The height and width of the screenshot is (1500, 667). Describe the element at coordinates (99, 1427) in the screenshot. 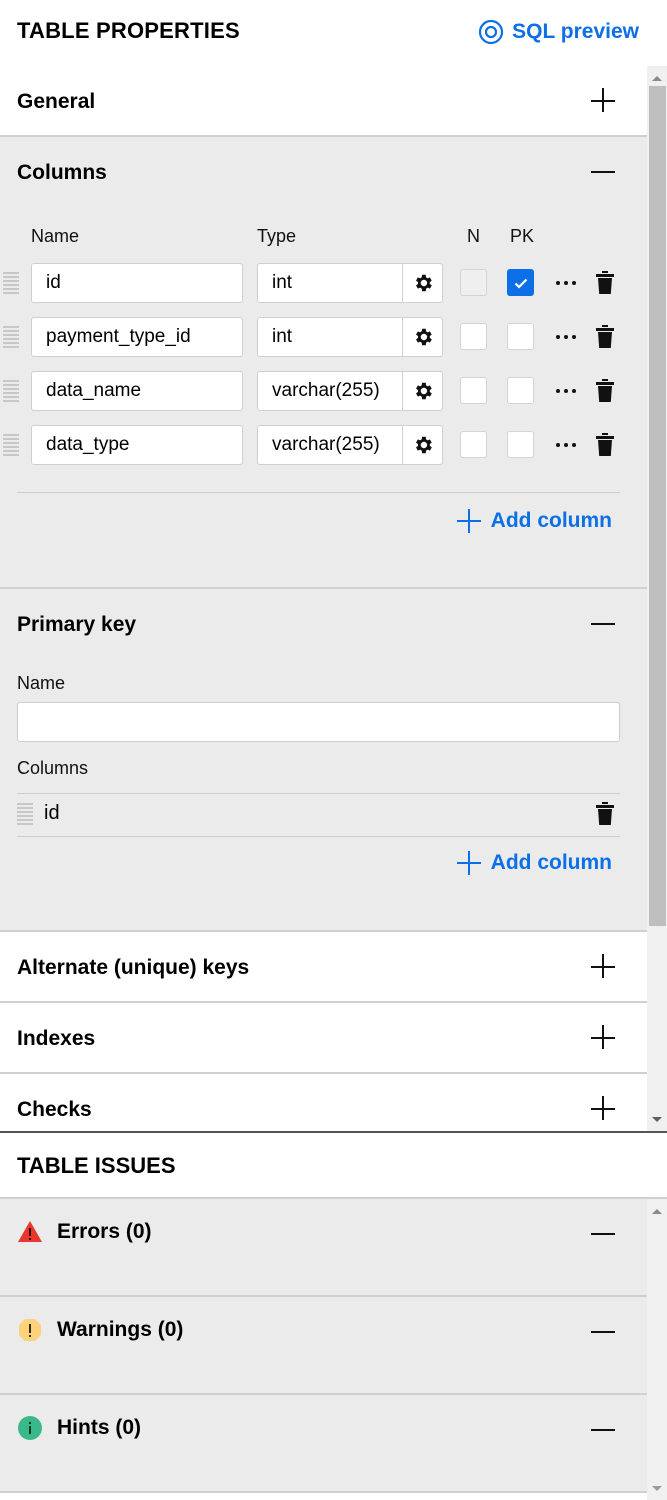

I see `issue-label: Hints (0)` at that location.